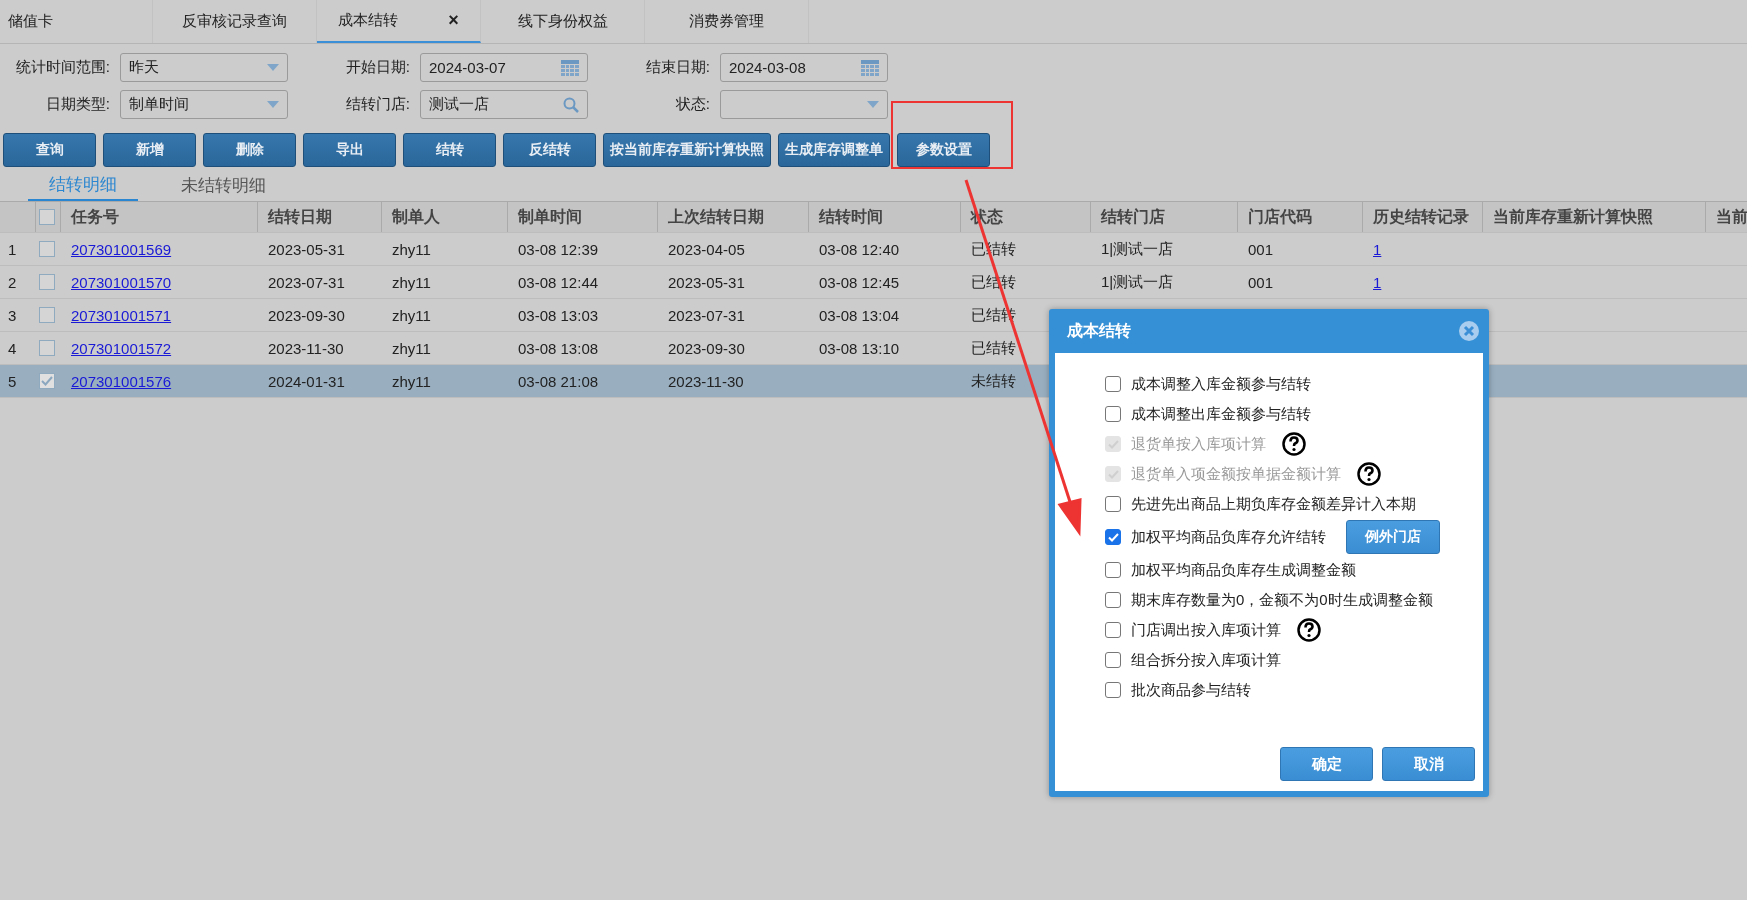  What do you see at coordinates (804, 67) in the screenshot?
I see `date-field: 2024-03-08` at bounding box center [804, 67].